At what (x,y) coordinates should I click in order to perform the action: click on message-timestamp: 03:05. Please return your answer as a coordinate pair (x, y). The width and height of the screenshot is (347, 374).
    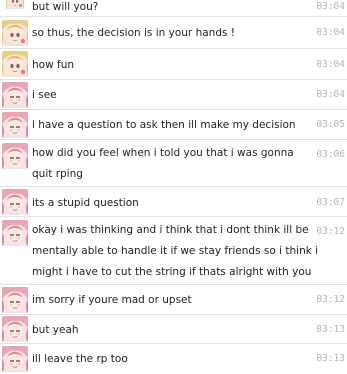
    Looking at the image, I should click on (330, 124).